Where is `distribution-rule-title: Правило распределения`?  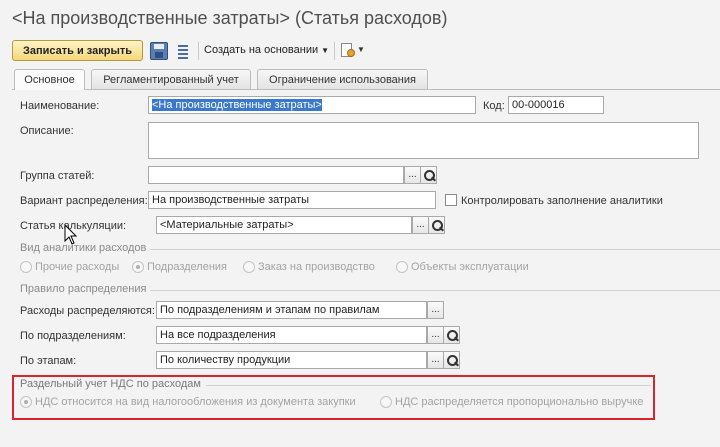 distribution-rule-title: Правило распределения is located at coordinates (83, 289).